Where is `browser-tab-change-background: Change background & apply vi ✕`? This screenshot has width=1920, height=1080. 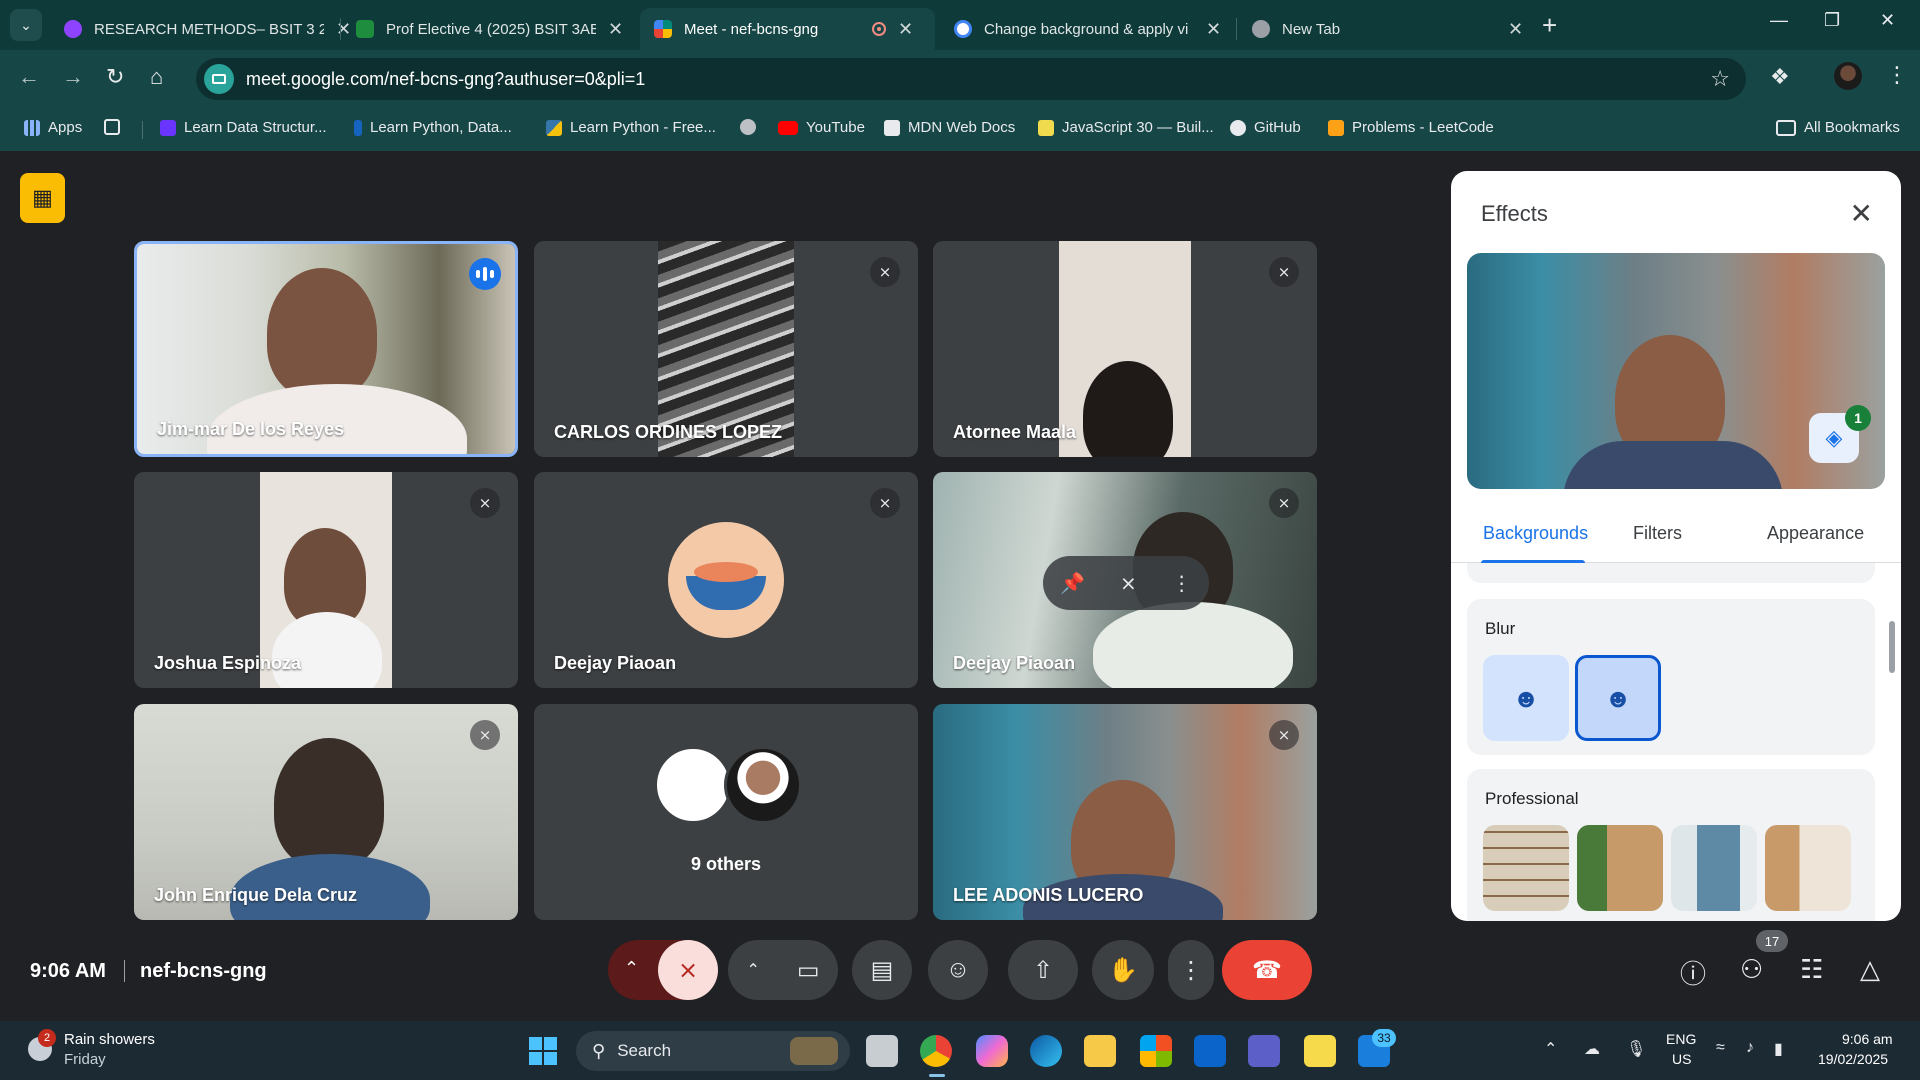
browser-tab-change-background: Change background & apply vi ✕ is located at coordinates (1087, 29).